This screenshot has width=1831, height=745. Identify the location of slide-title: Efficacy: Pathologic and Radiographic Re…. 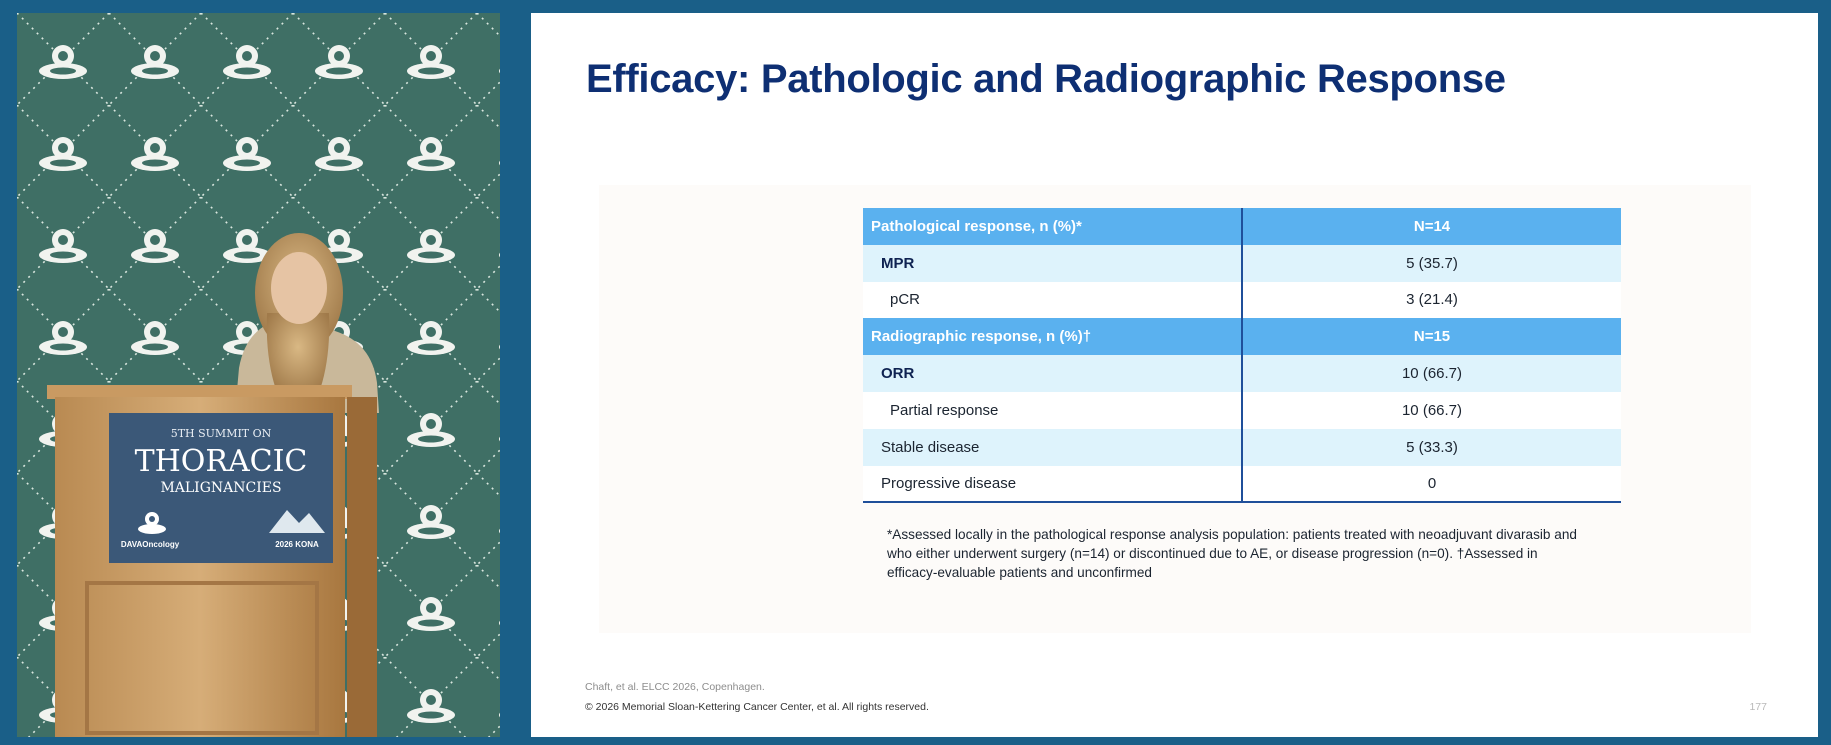
(1046, 79).